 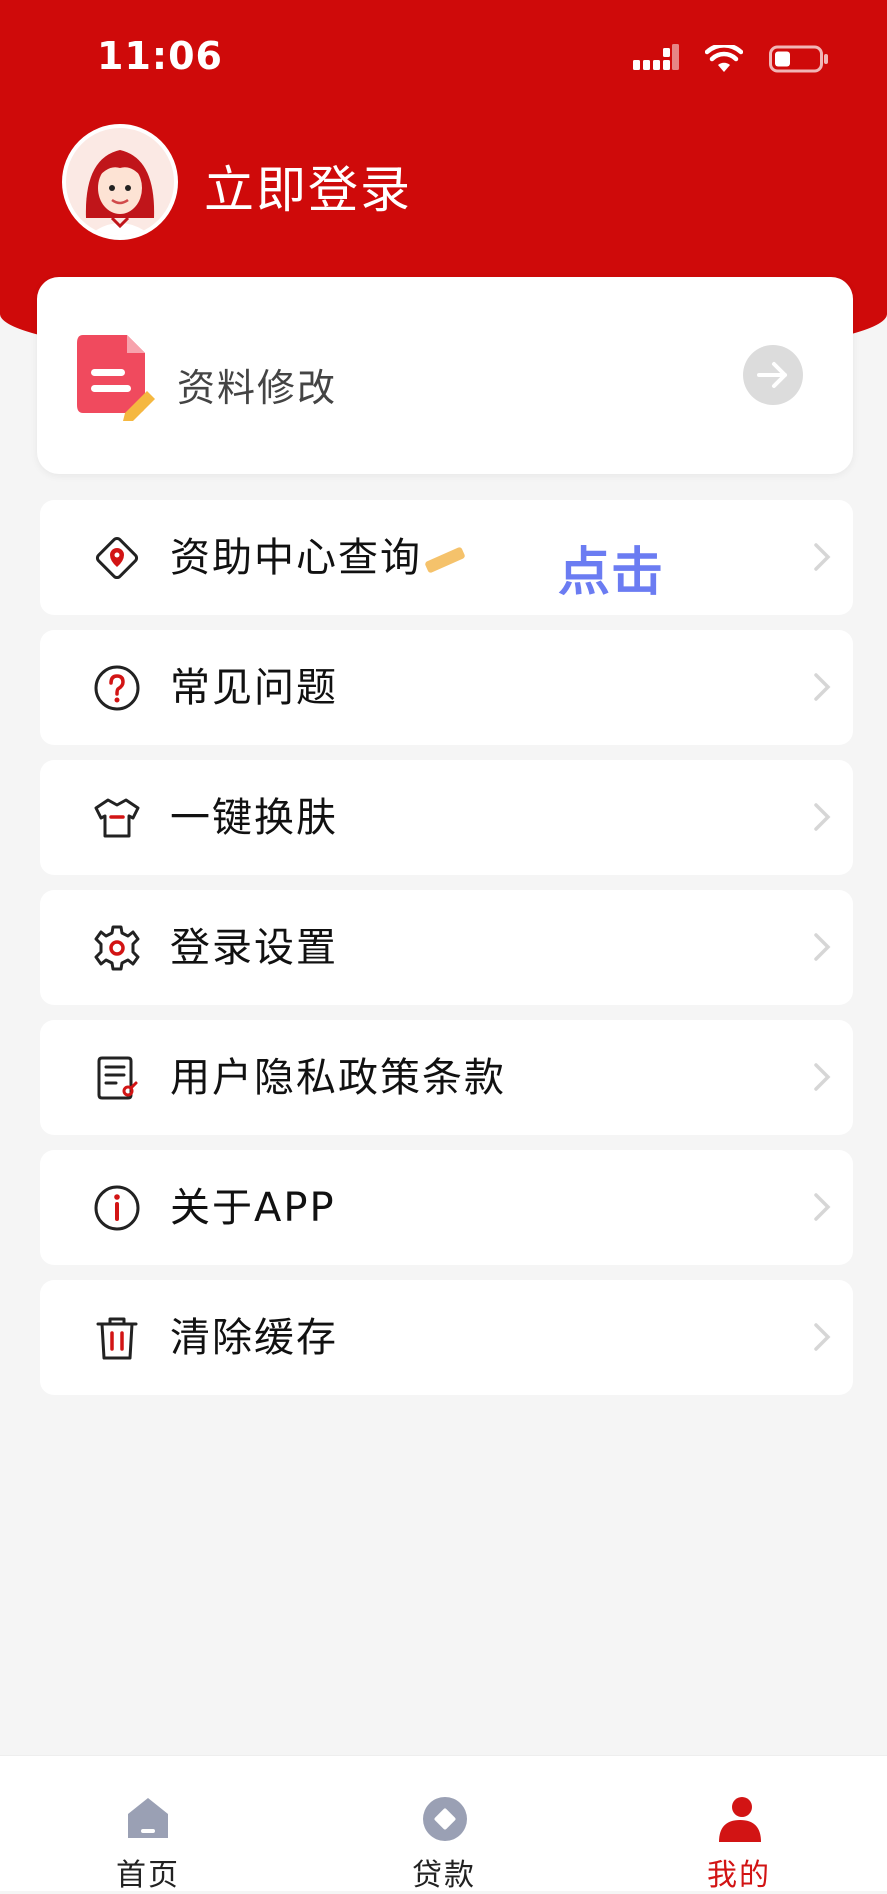 What do you see at coordinates (739, 1875) in the screenshot?
I see `tab-label: 我的` at bounding box center [739, 1875].